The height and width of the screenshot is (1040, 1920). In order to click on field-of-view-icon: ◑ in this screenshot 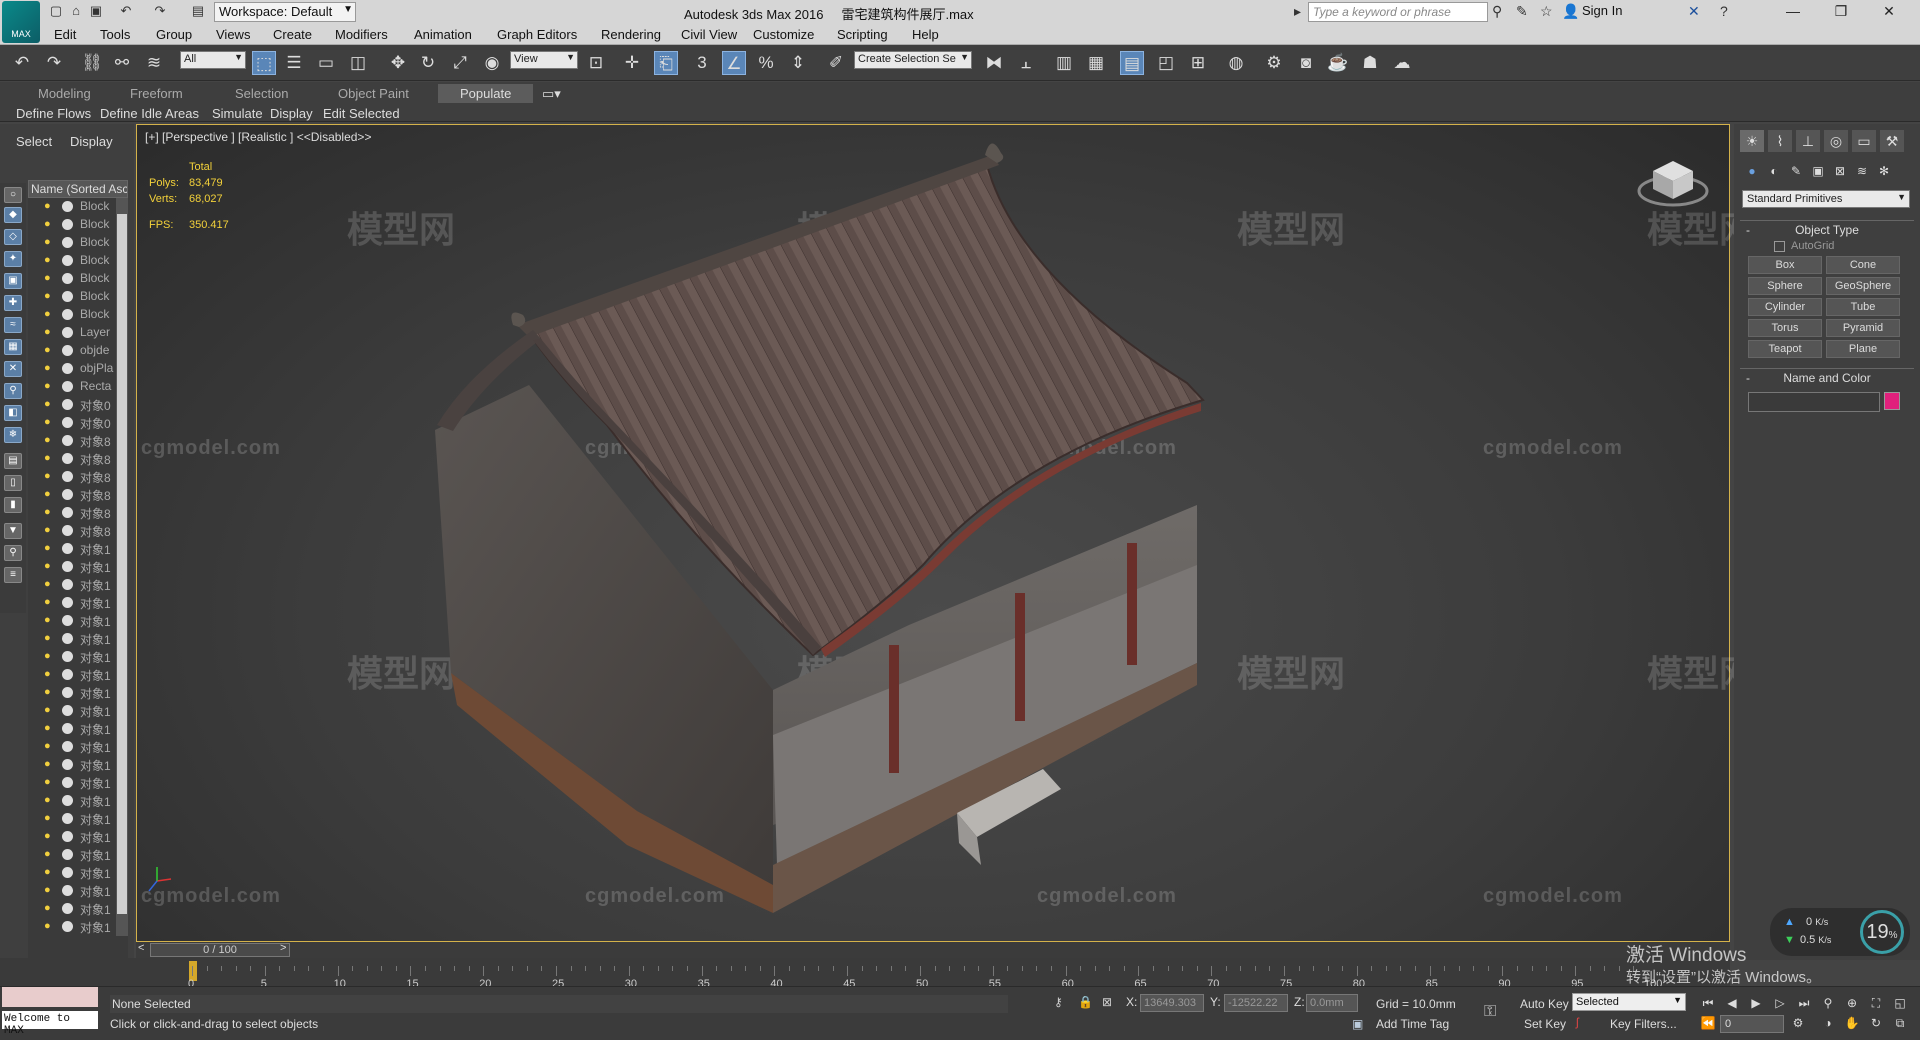, I will do `click(1828, 1023)`.